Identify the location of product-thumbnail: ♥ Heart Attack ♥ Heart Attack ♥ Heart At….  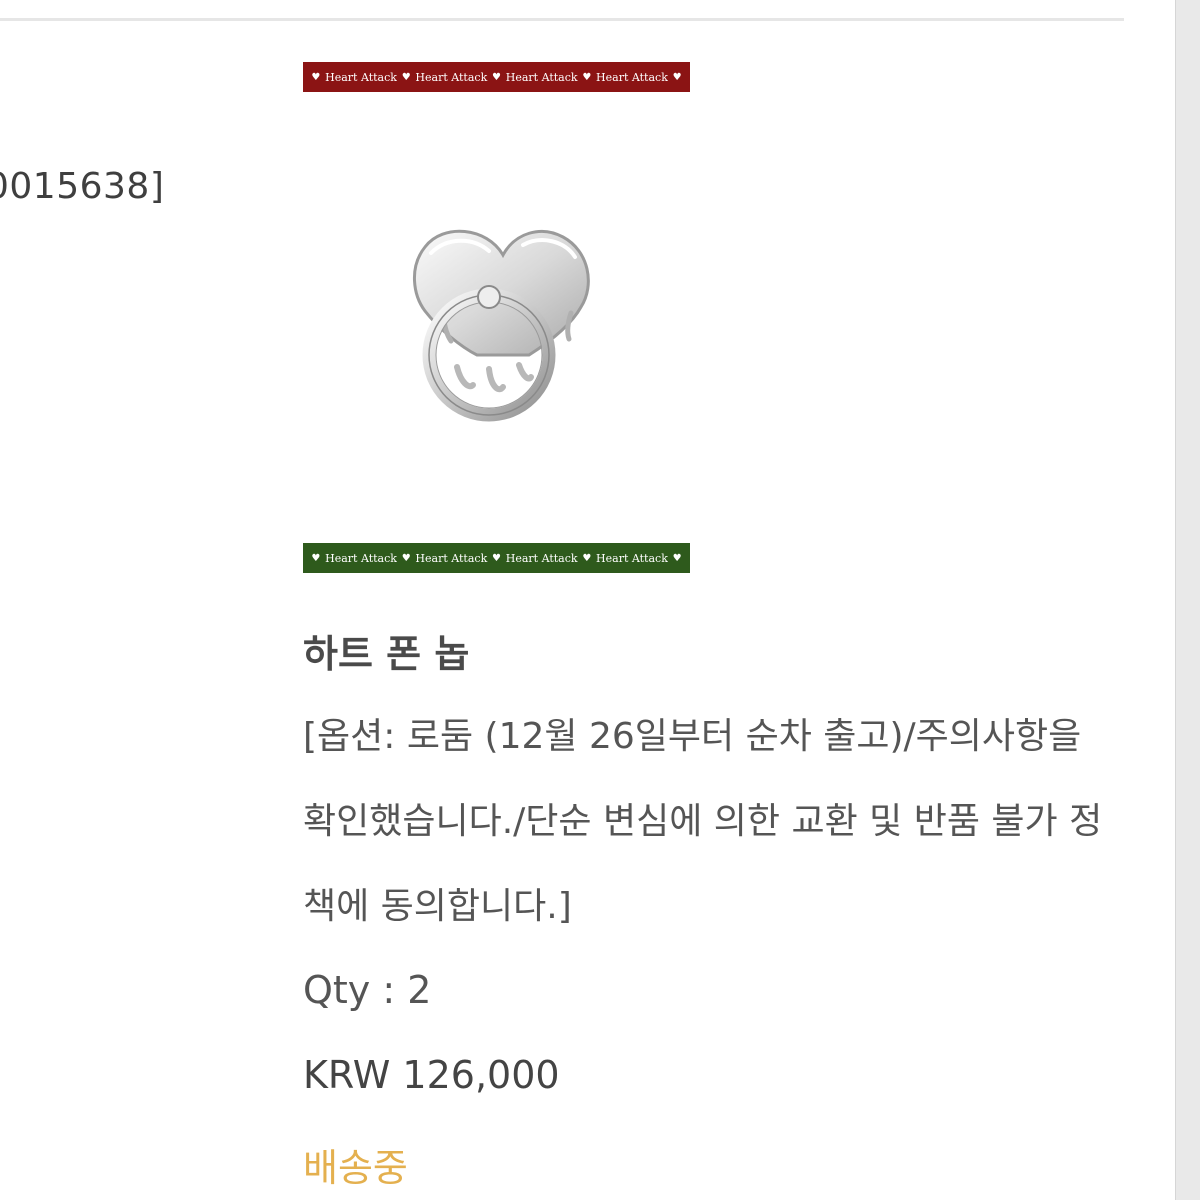
(496, 317).